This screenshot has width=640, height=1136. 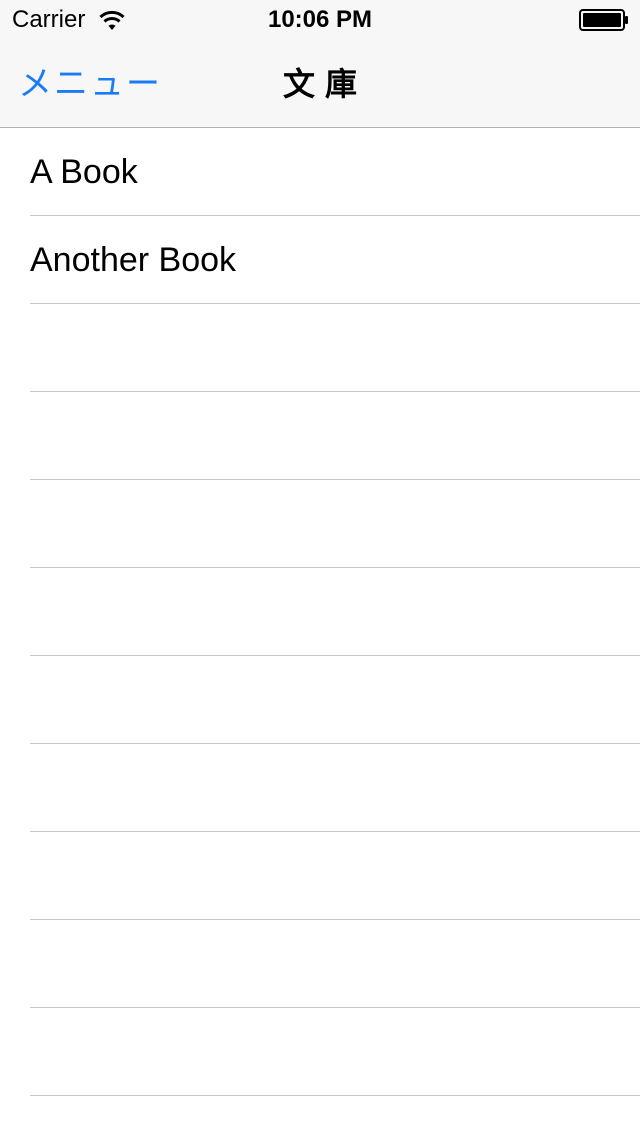 What do you see at coordinates (84, 172) in the screenshot?
I see `table-row-label: A Book` at bounding box center [84, 172].